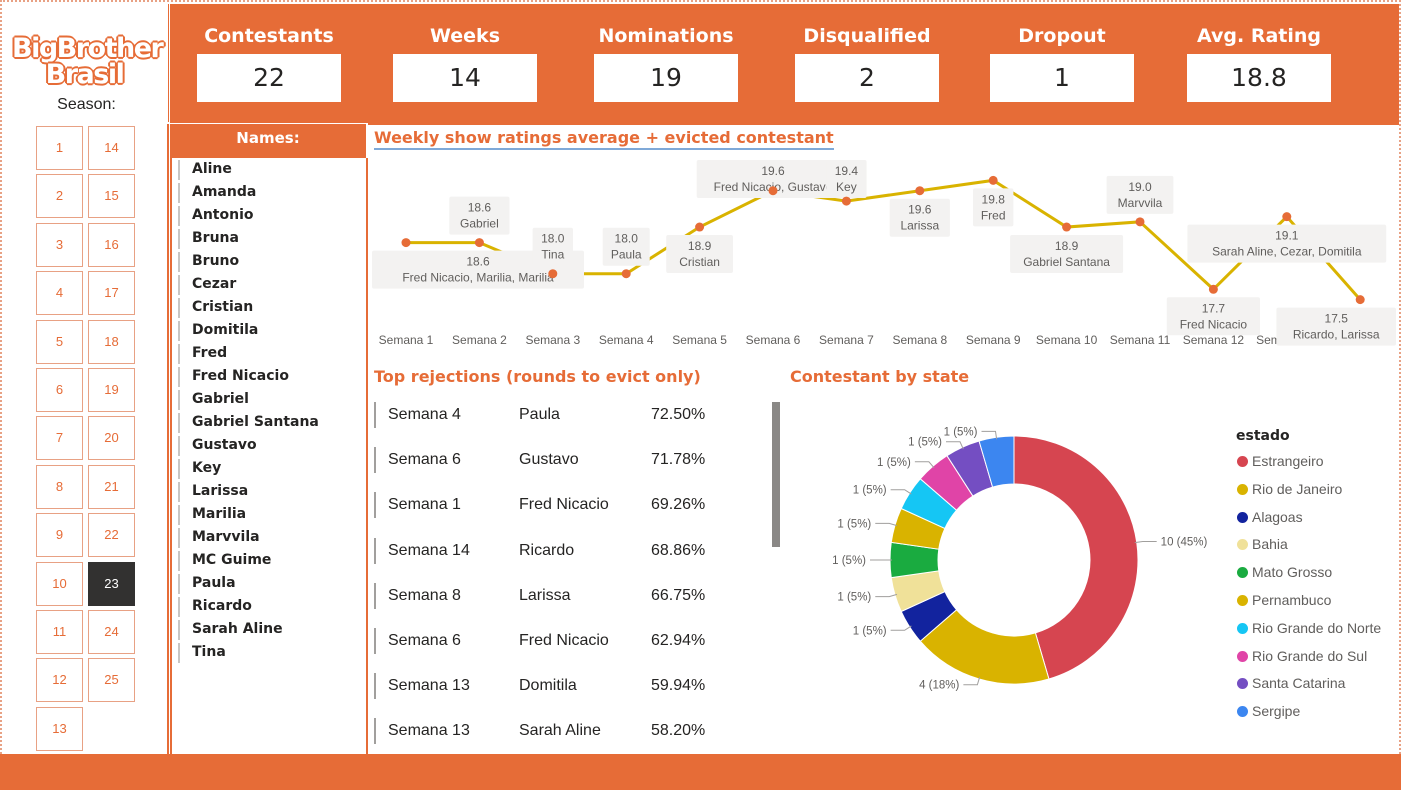  I want to click on name-item: Ricardo, so click(215, 607).